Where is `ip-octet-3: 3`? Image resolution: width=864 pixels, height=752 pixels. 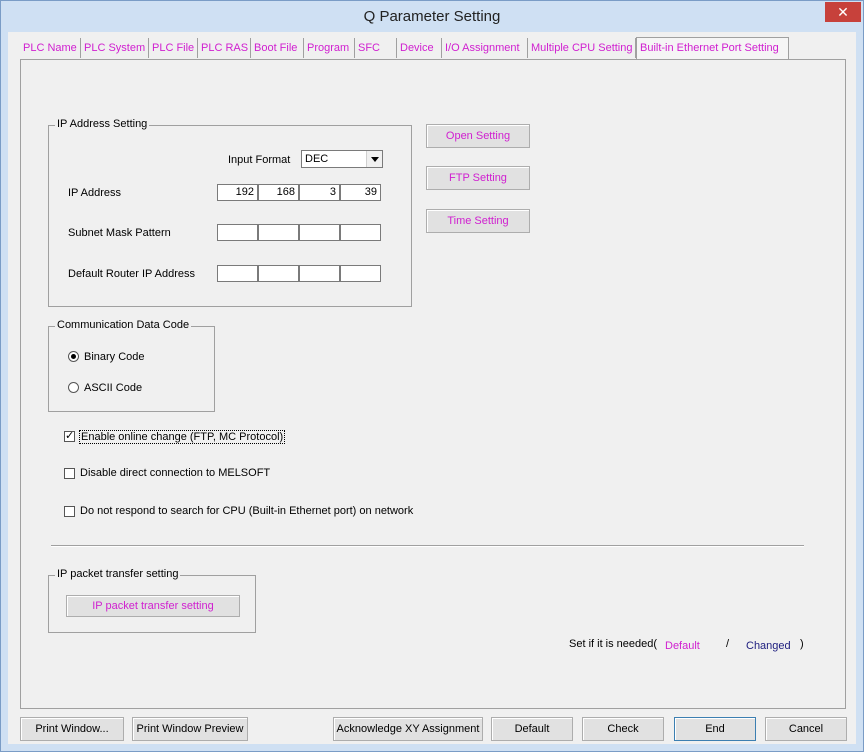
ip-octet-3: 3 is located at coordinates (319, 192).